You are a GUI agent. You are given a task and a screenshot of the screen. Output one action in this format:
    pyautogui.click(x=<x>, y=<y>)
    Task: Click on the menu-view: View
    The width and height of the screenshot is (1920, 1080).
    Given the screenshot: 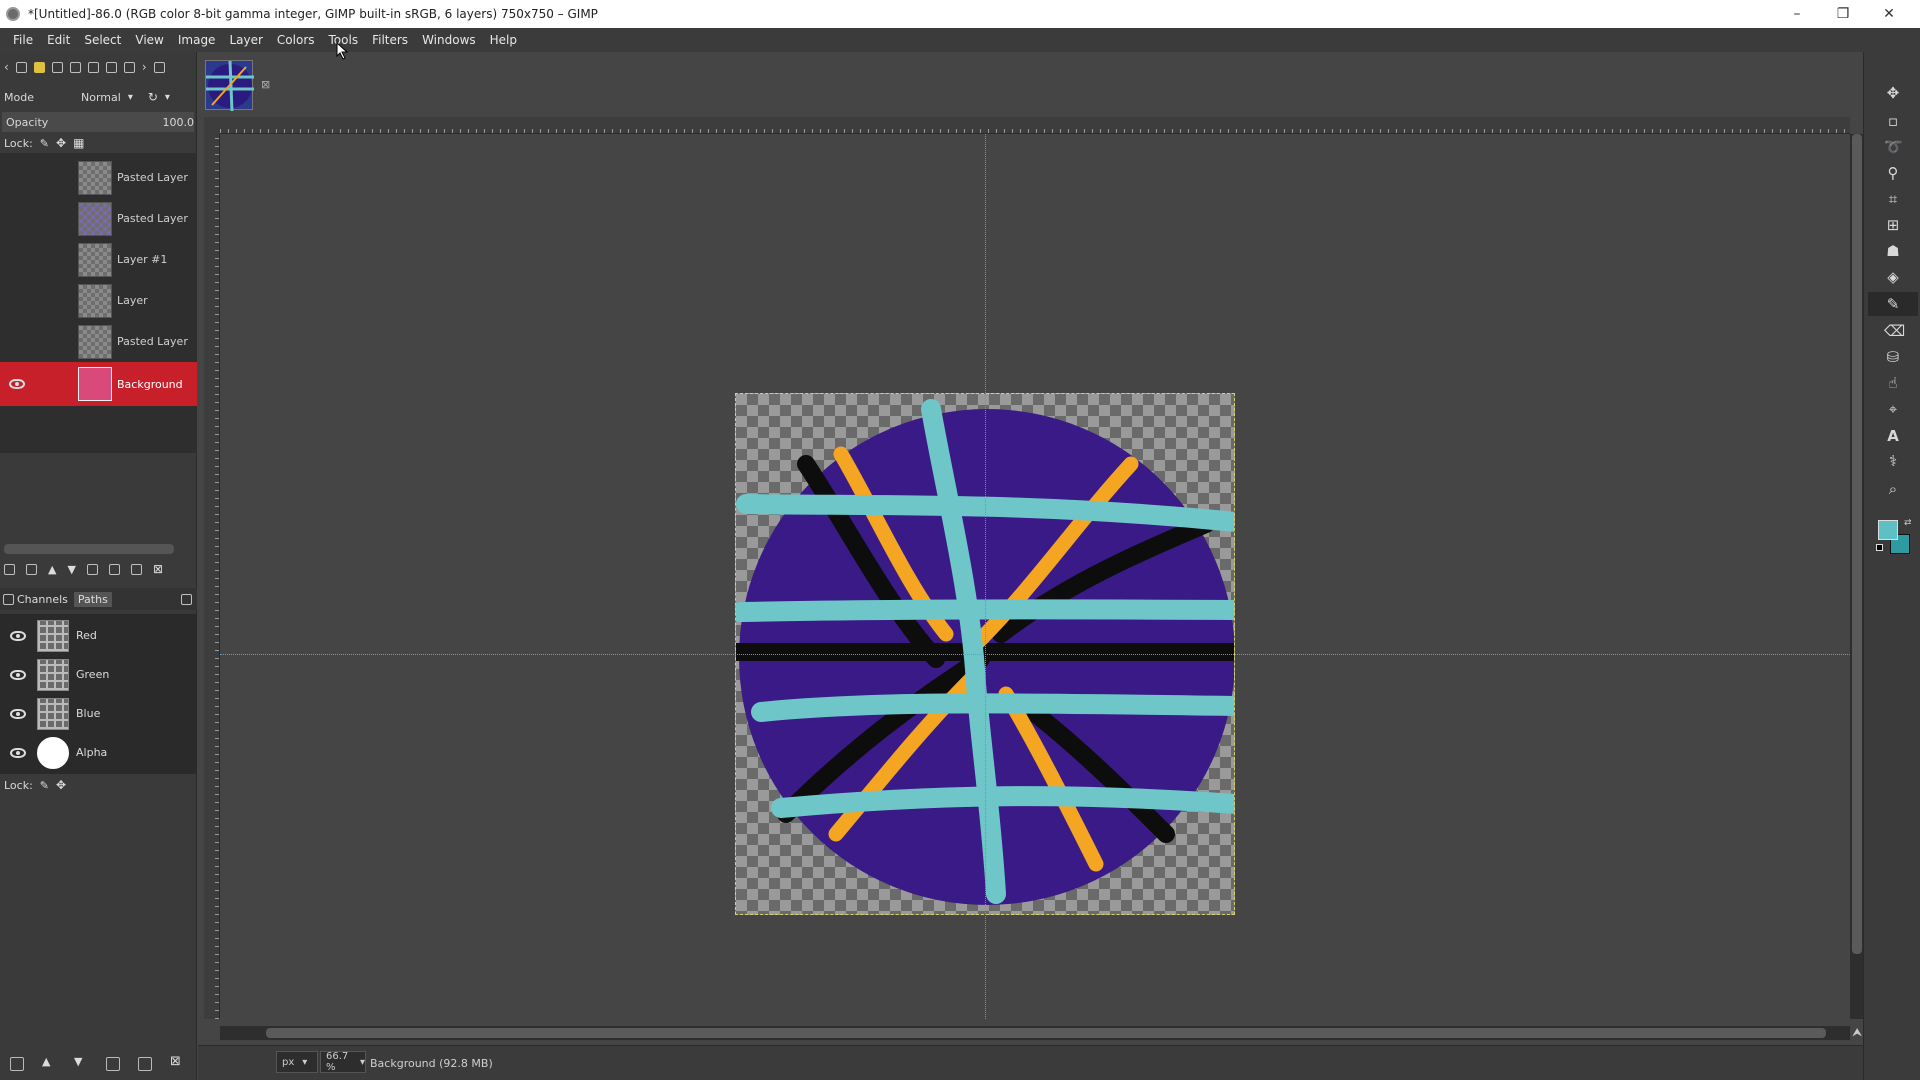 What is the action you would take?
    pyautogui.click(x=149, y=40)
    